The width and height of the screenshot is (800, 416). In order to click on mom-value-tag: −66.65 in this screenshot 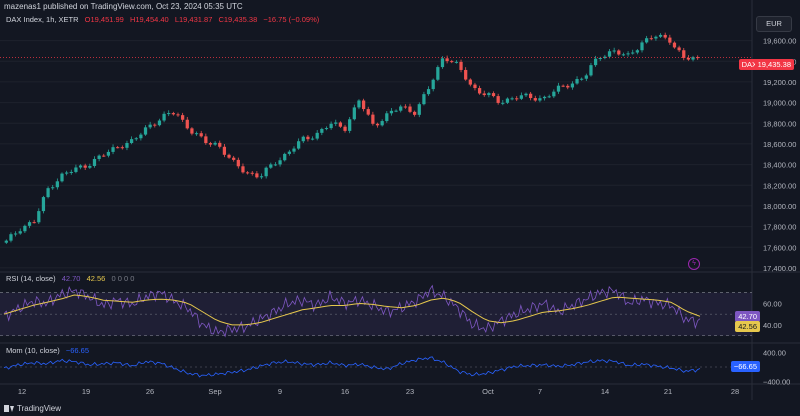, I will do `click(745, 366)`.